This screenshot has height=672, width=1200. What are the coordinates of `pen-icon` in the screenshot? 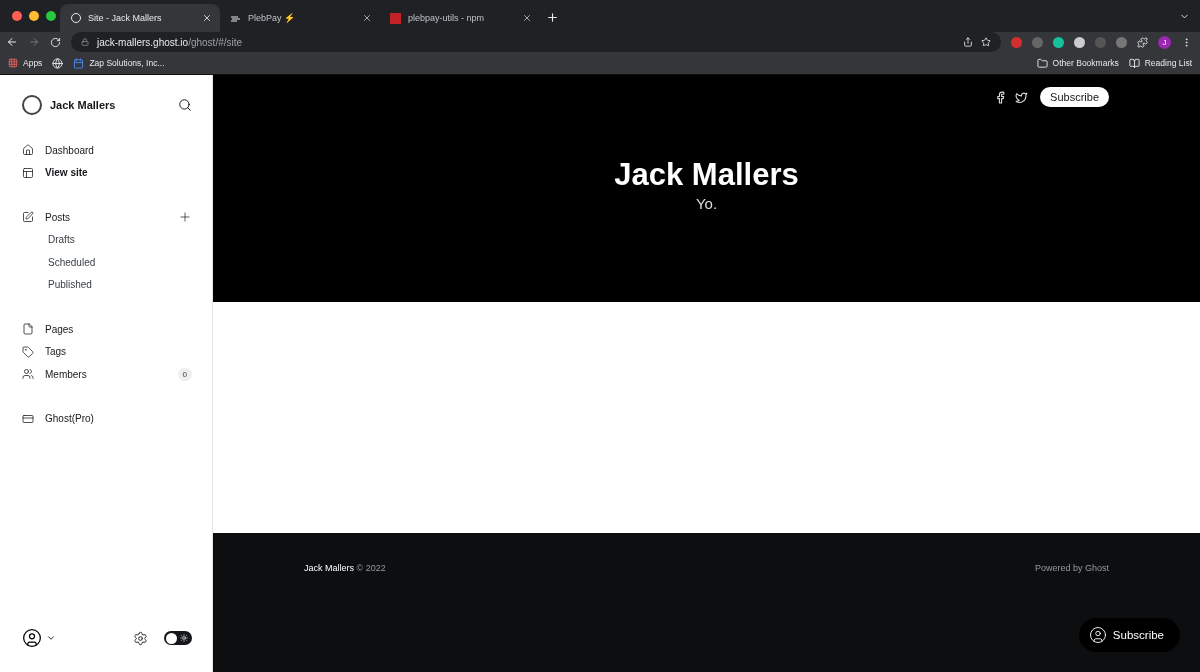 It's located at (28, 217).